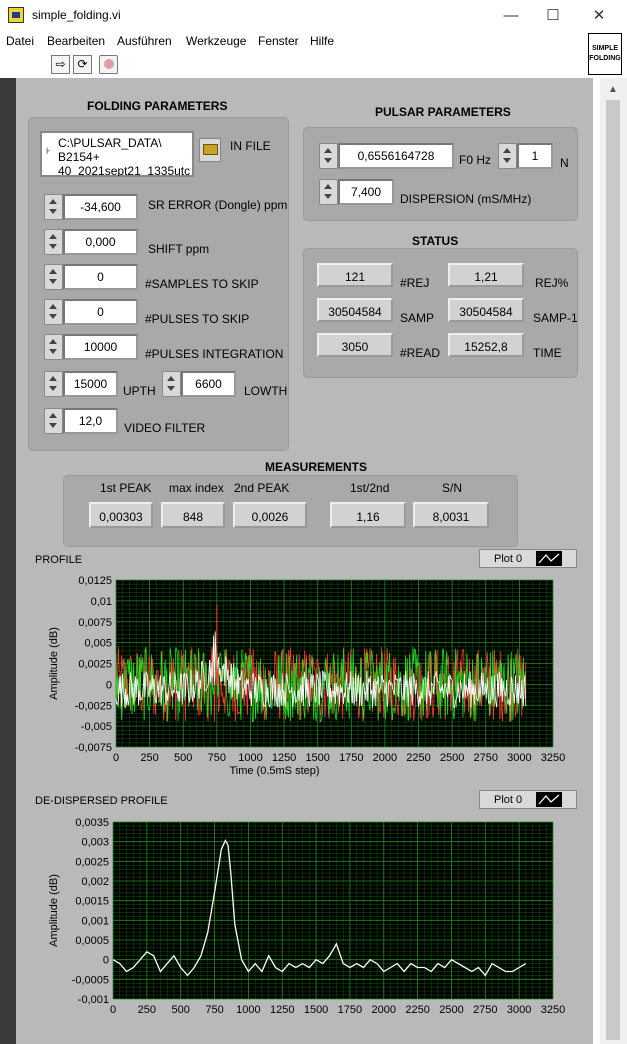  Describe the element at coordinates (16, 15) in the screenshot. I see `labview-app-icon` at that location.